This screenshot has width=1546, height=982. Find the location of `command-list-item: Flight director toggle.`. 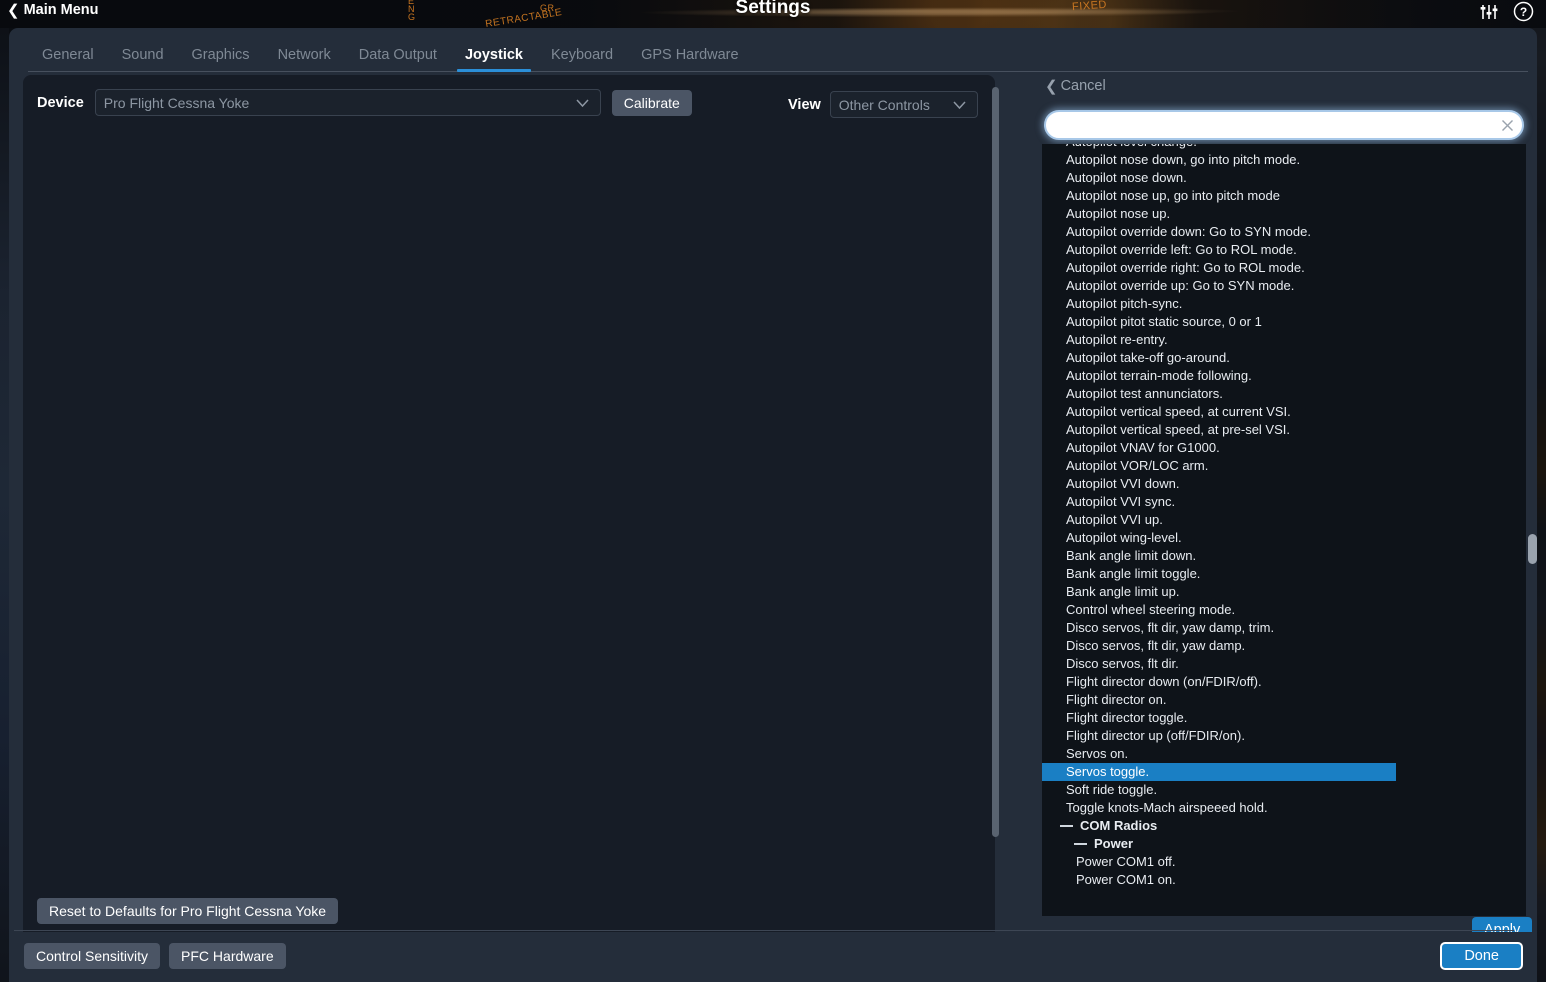

command-list-item: Flight director toggle. is located at coordinates (1284, 718).